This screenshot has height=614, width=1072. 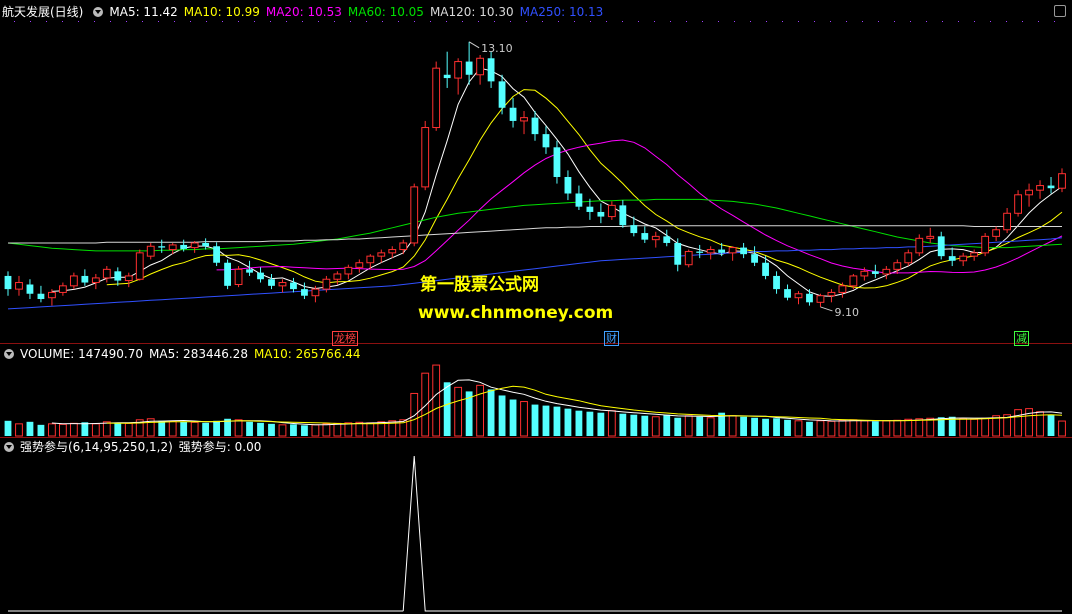 I want to click on low-label: 9.10, so click(x=846, y=312).